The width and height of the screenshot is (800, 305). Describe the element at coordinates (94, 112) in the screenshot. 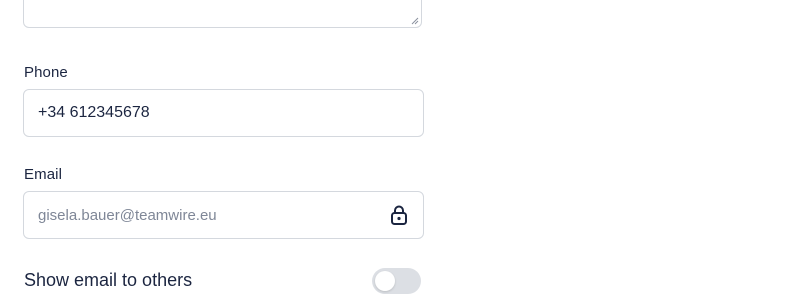

I see `phone-value: +34 612345678` at that location.